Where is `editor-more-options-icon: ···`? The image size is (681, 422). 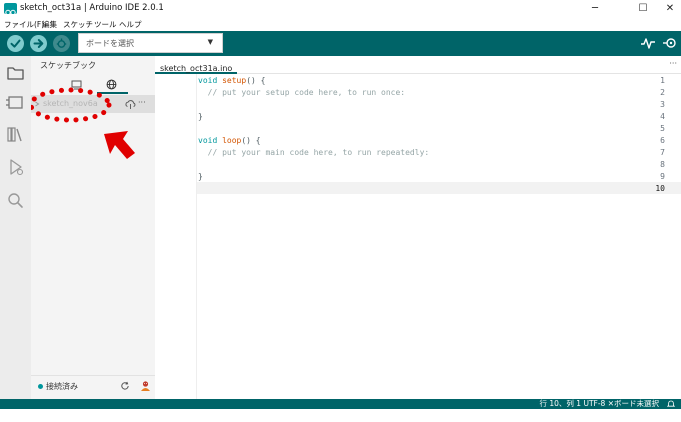 editor-more-options-icon: ··· is located at coordinates (673, 63).